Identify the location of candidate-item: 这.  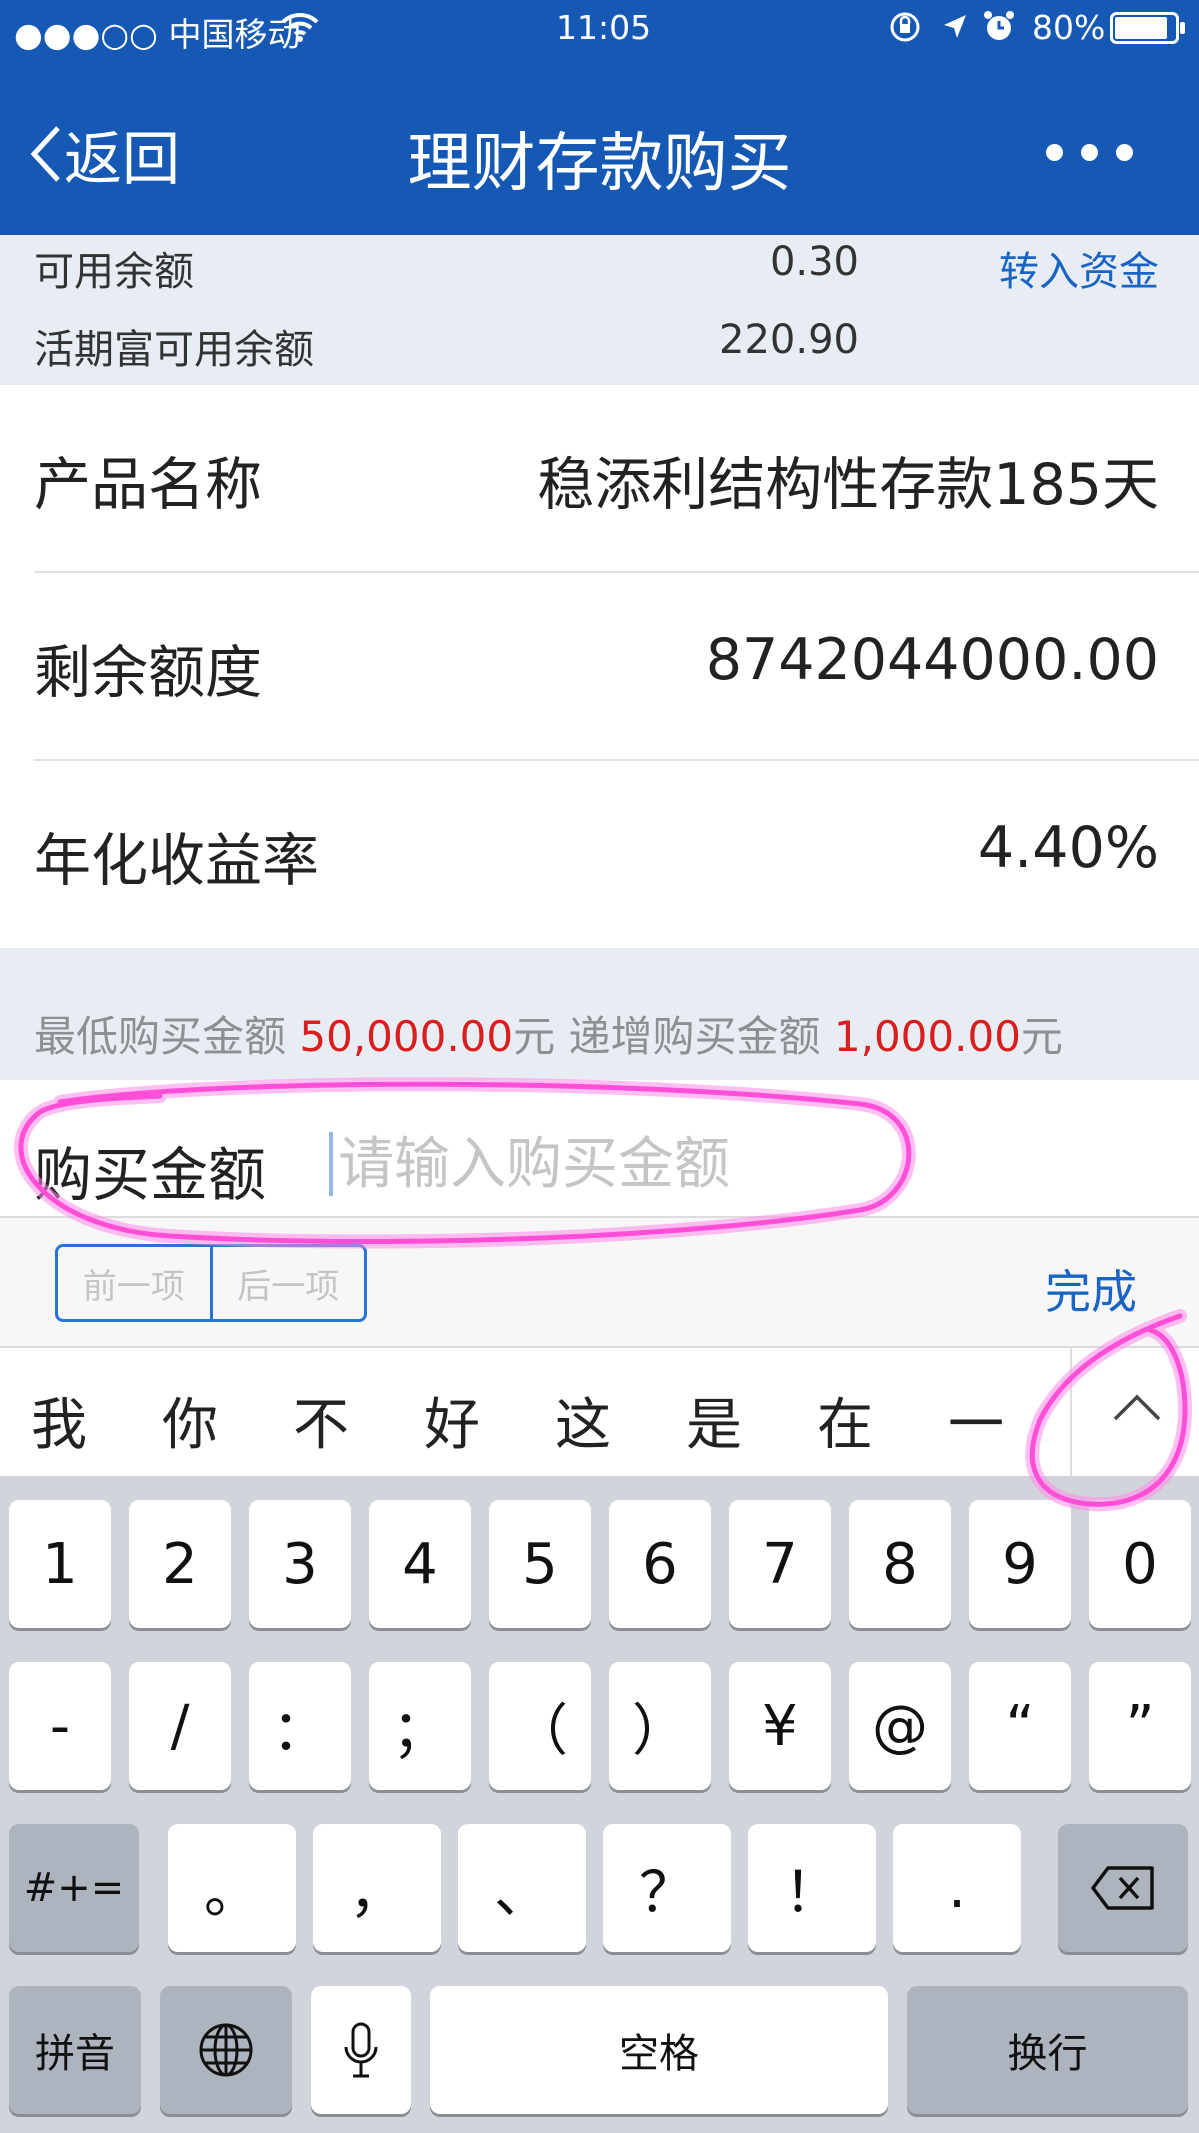
(583, 1420).